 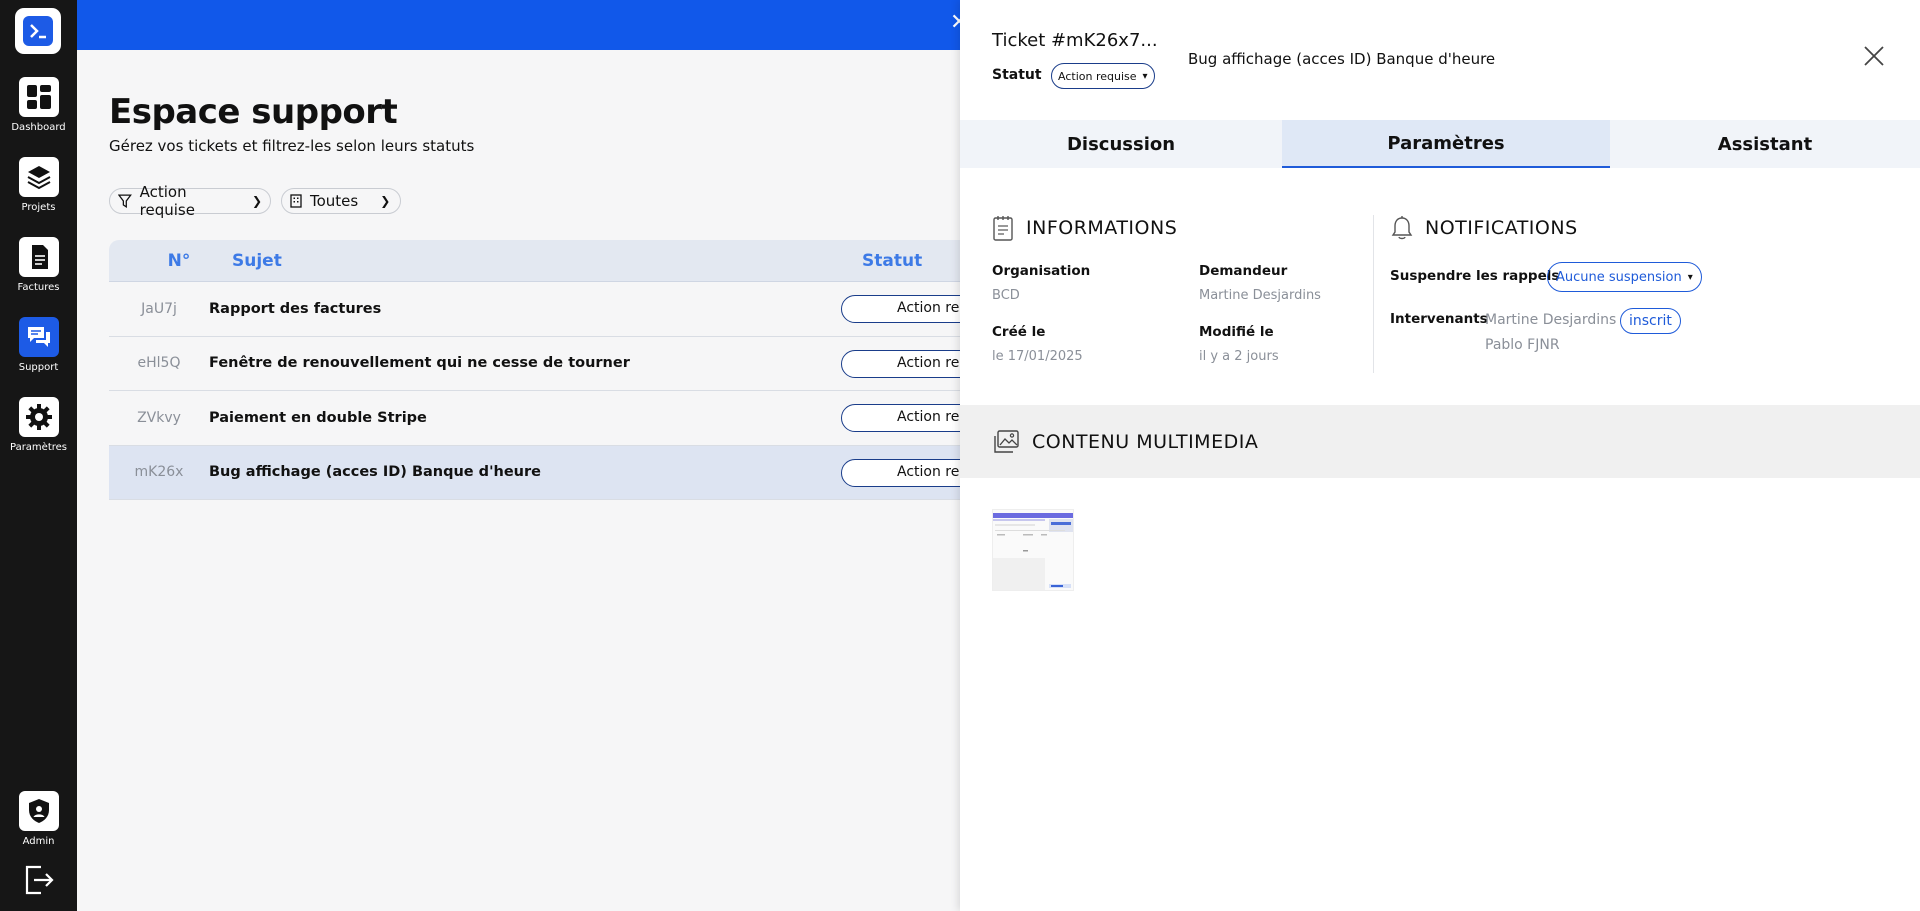 What do you see at coordinates (159, 472) in the screenshot?
I see `ticket-id: mK26x` at bounding box center [159, 472].